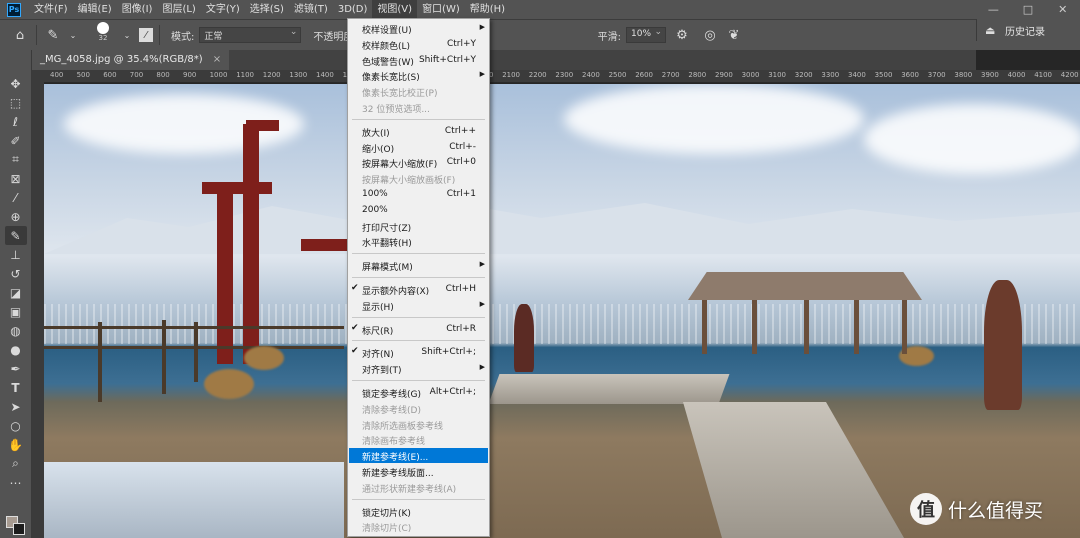  What do you see at coordinates (217, 59) in the screenshot?
I see `close-icon: ×` at bounding box center [217, 59].